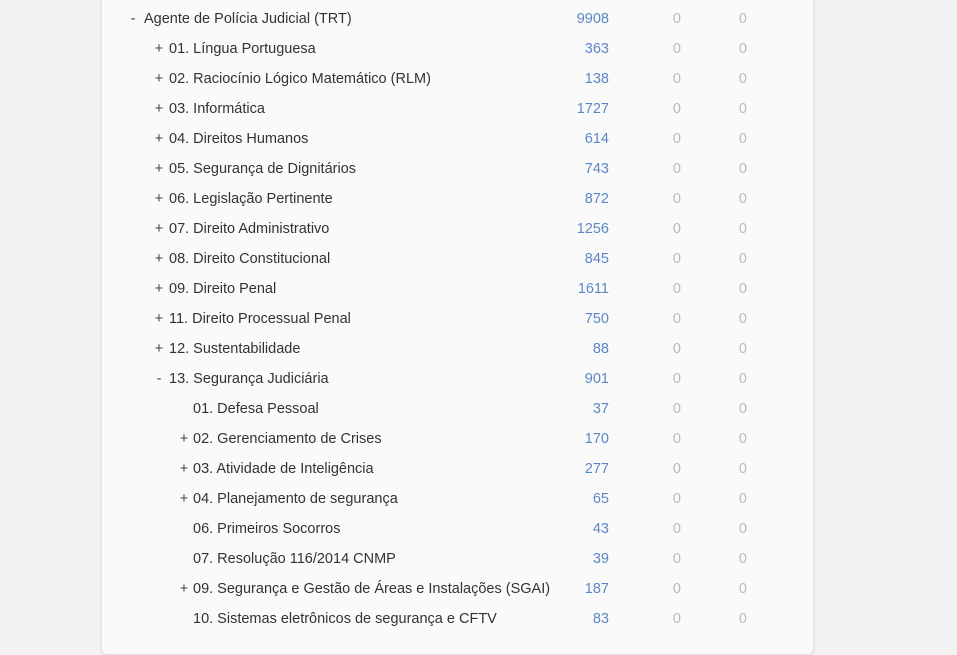 The height and width of the screenshot is (655, 957). I want to click on question-count-link: 1727, so click(593, 109).